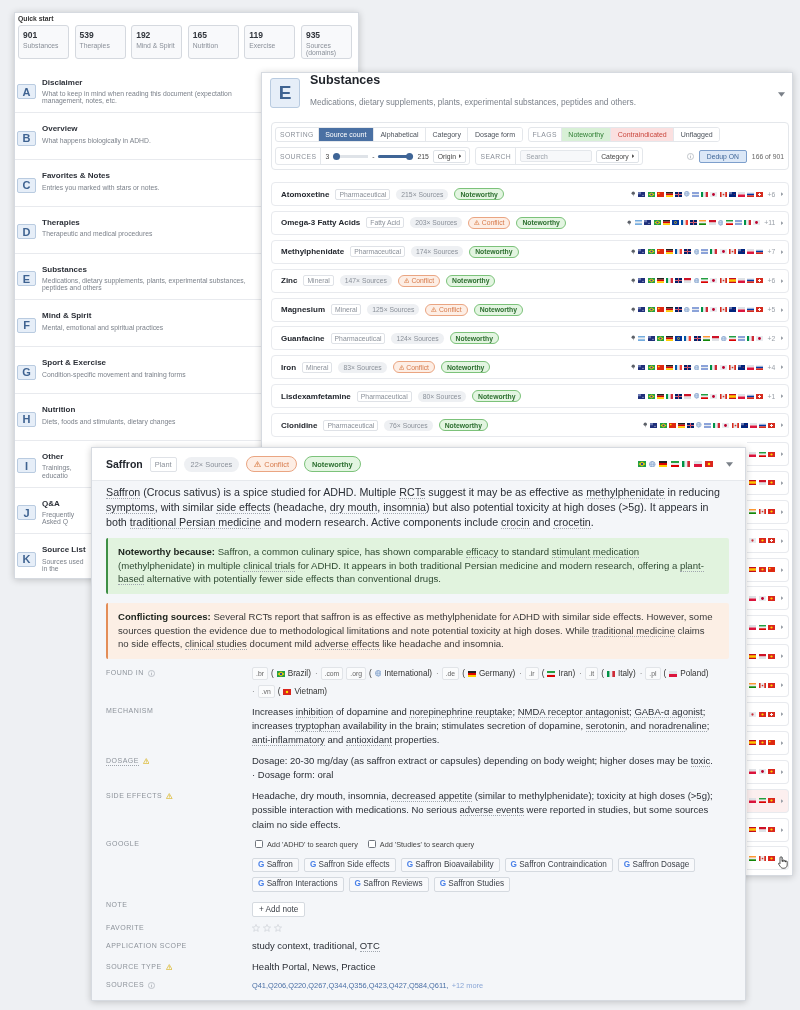 The image size is (800, 1010). Describe the element at coordinates (74, 363) in the screenshot. I see `section-title: Sport & Exercise` at that location.